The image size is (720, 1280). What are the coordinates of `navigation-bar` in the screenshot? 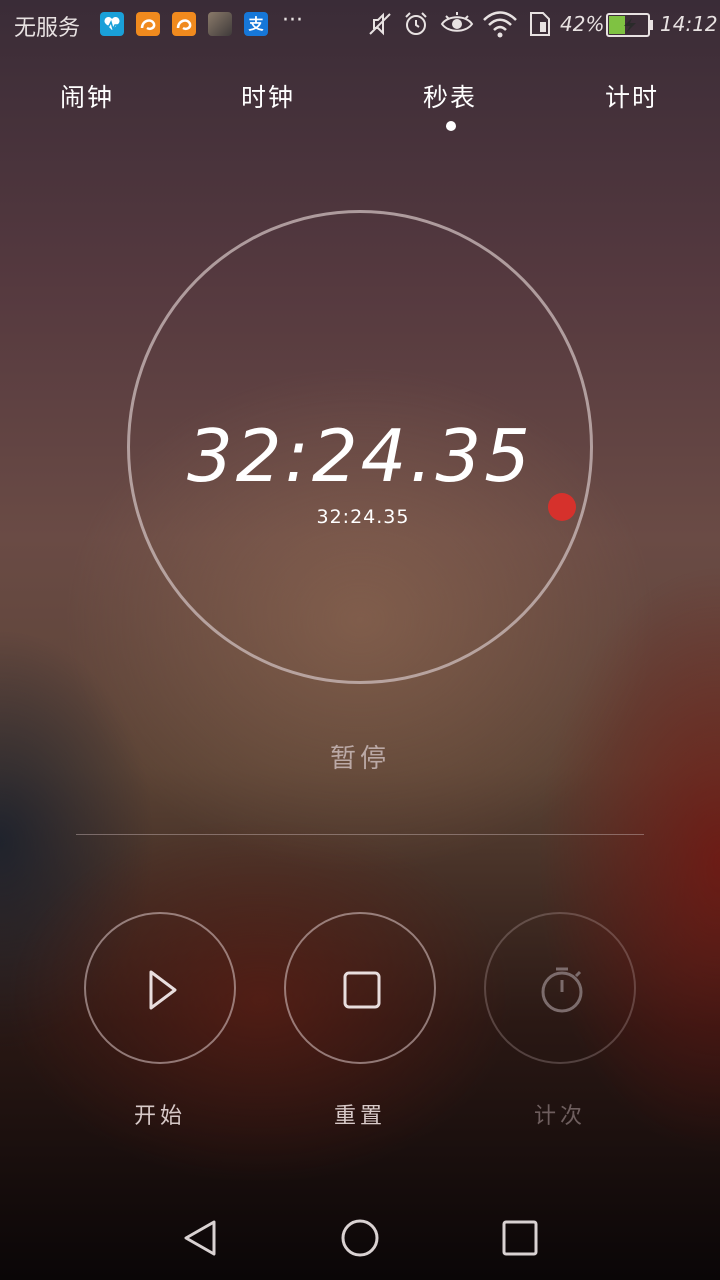 It's located at (360, 1235).